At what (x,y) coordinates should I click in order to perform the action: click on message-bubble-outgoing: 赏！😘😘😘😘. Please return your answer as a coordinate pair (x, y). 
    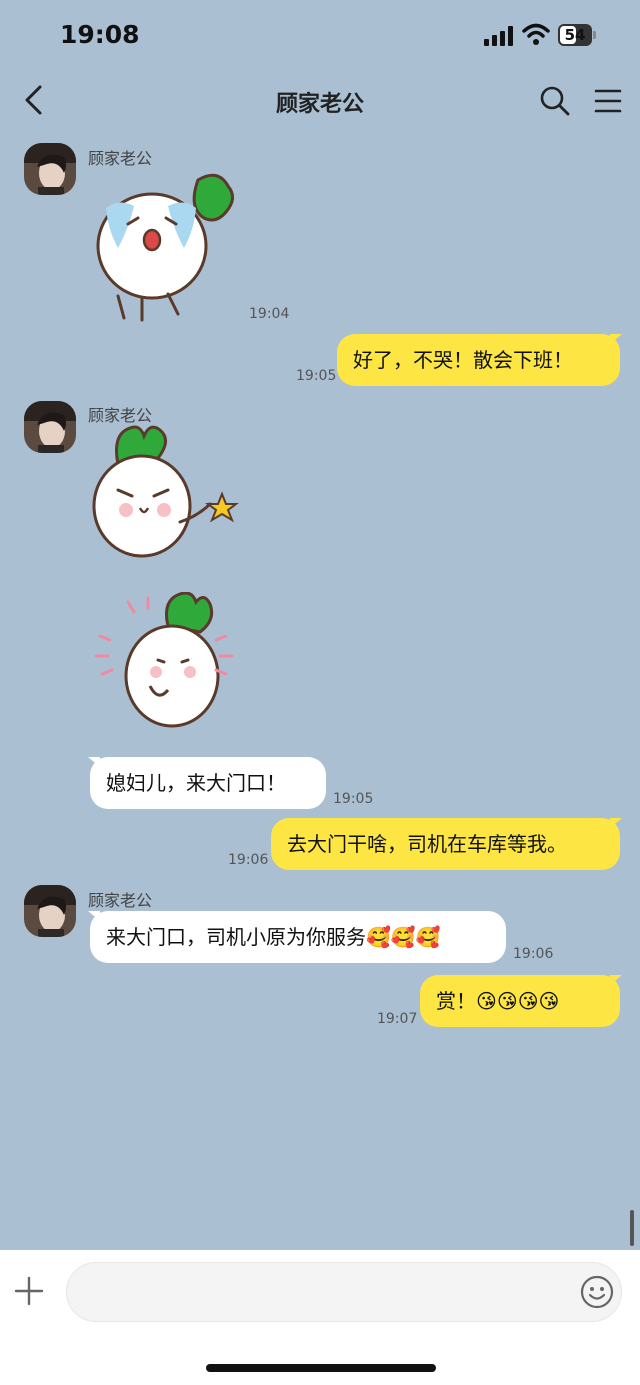
    Looking at the image, I should click on (520, 1001).